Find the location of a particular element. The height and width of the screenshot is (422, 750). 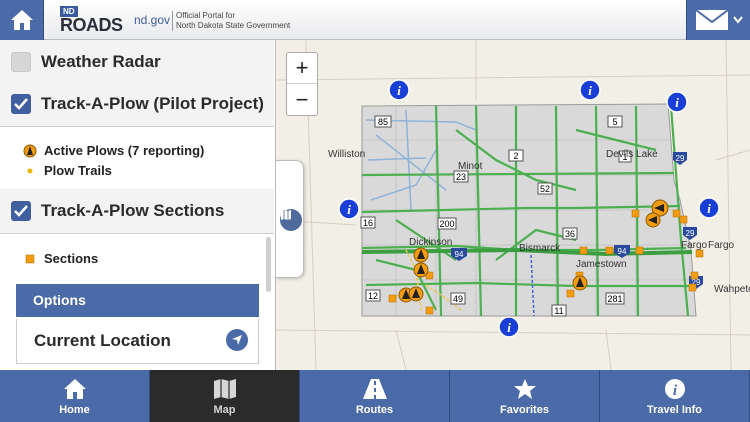

nav-label: Favorites is located at coordinates (524, 409).